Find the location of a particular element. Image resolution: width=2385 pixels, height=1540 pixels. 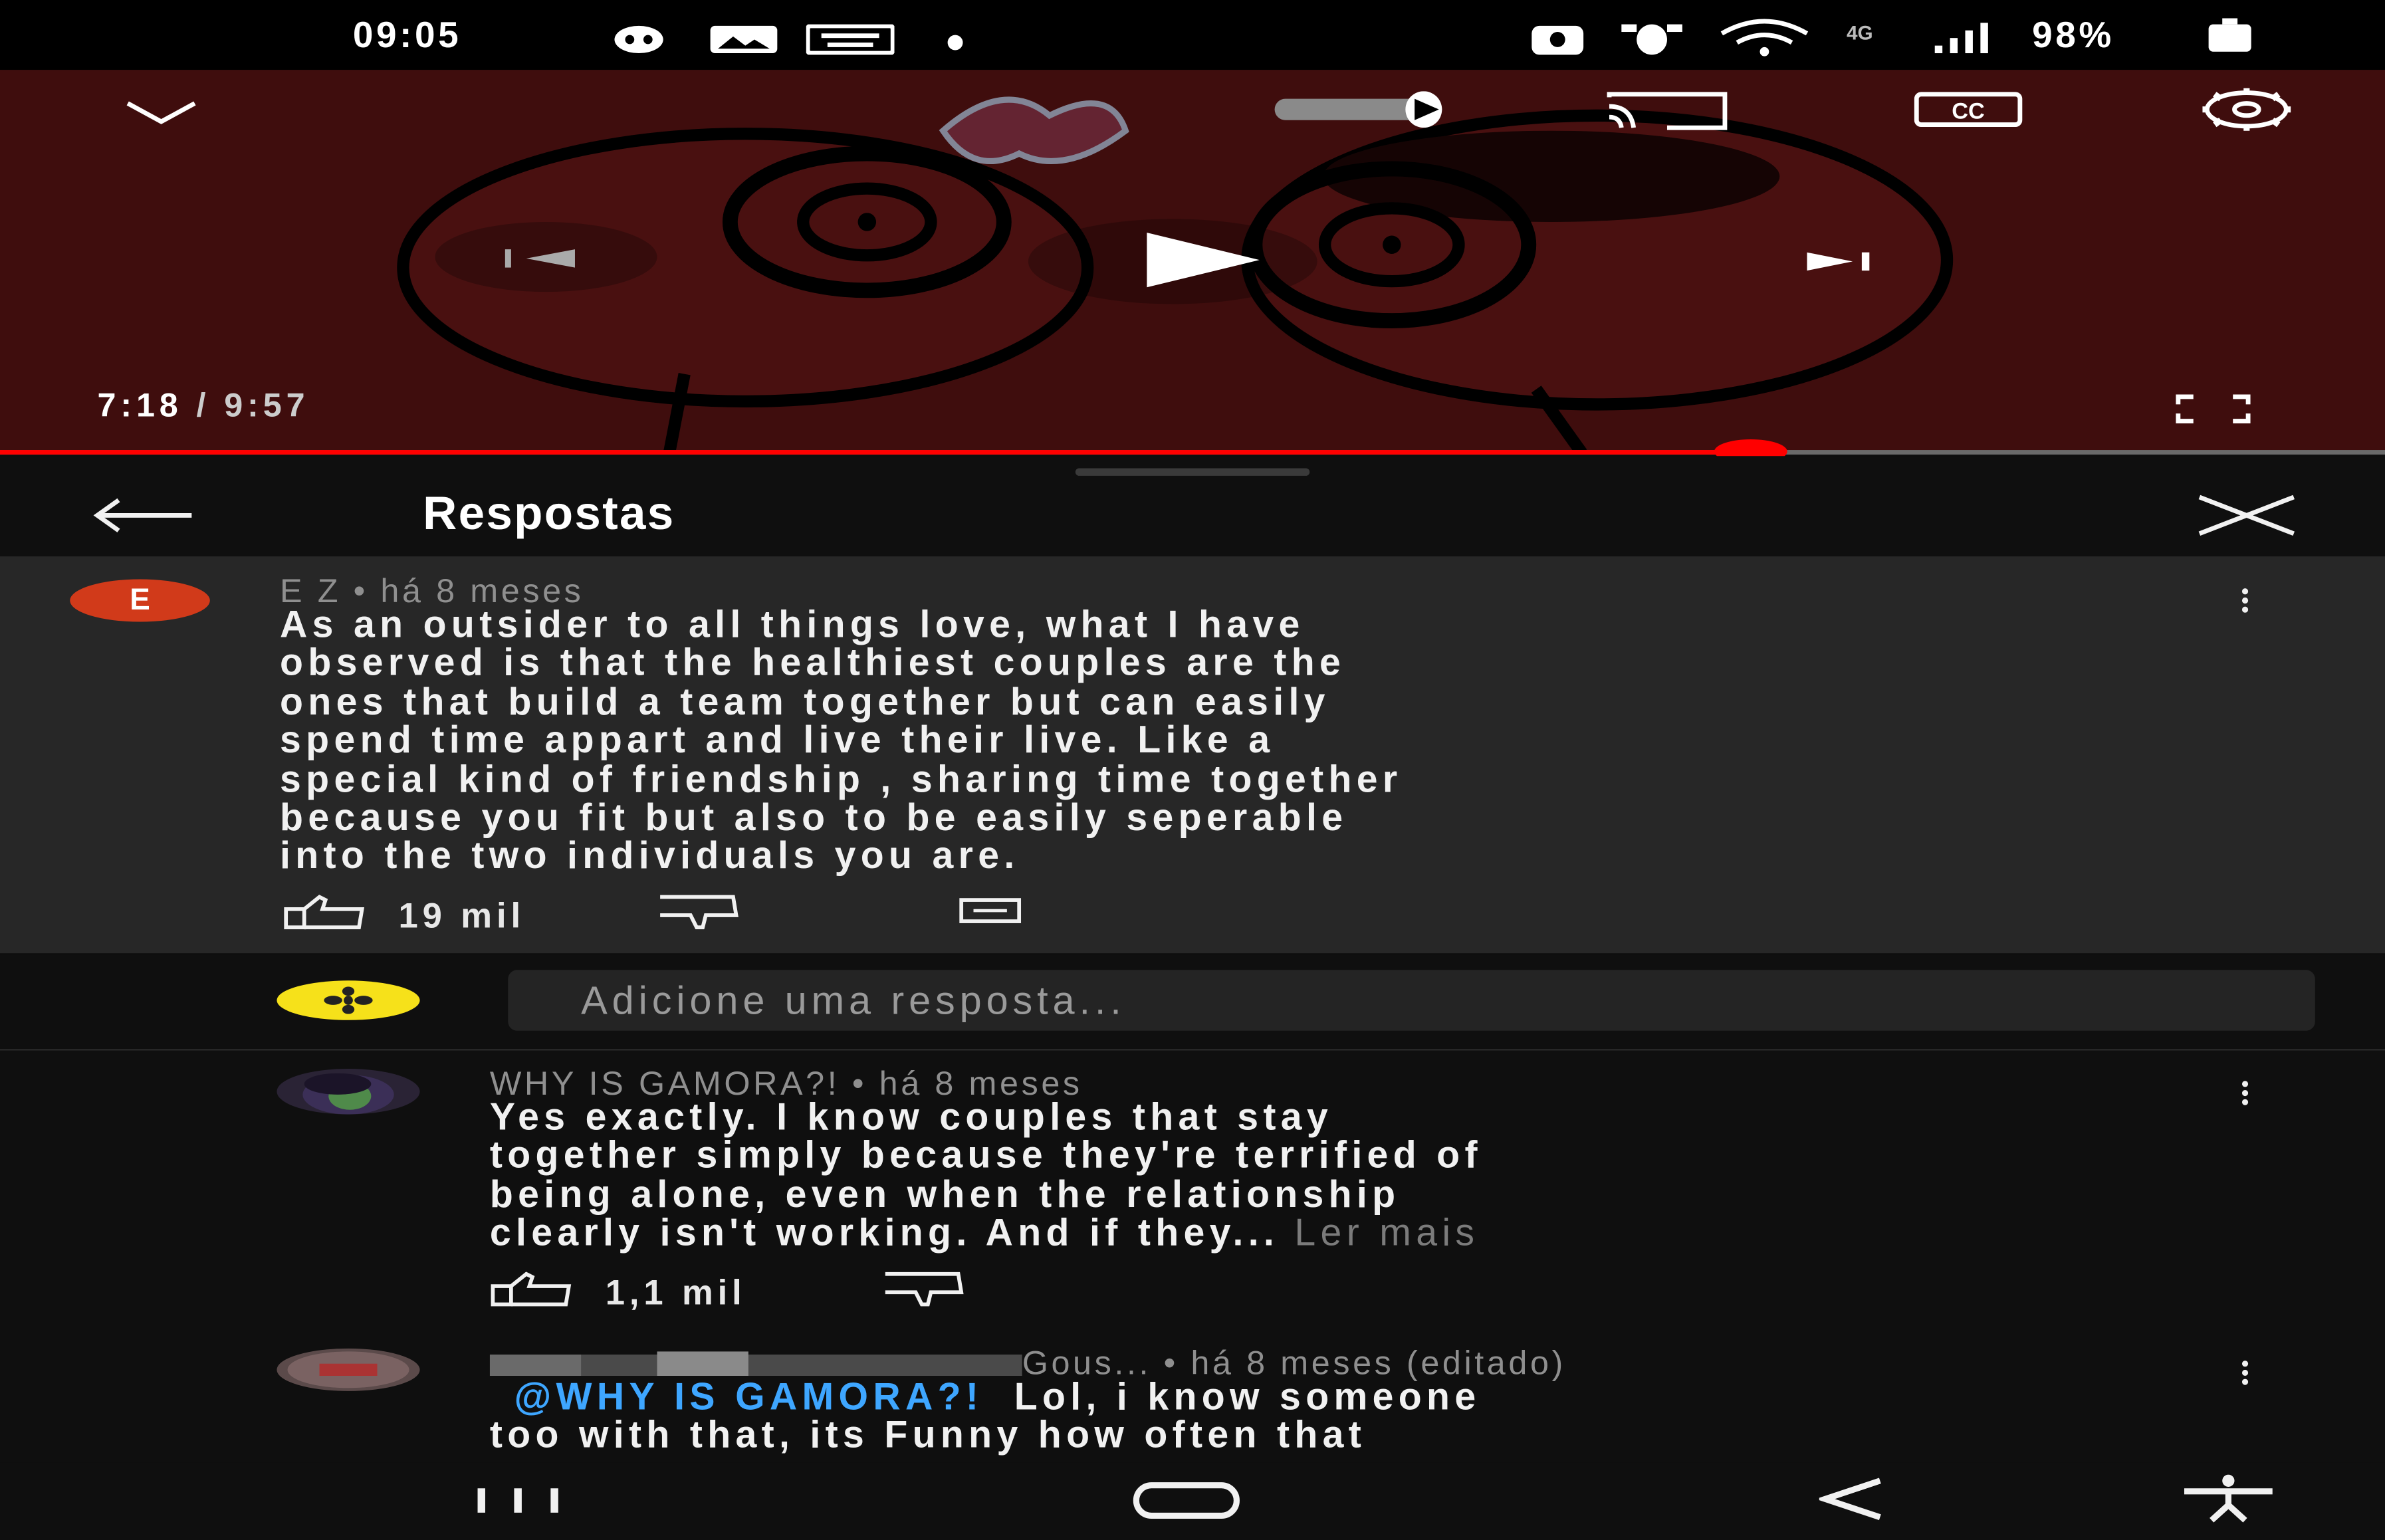

read-more-link: Ler mais is located at coordinates (1386, 1233).